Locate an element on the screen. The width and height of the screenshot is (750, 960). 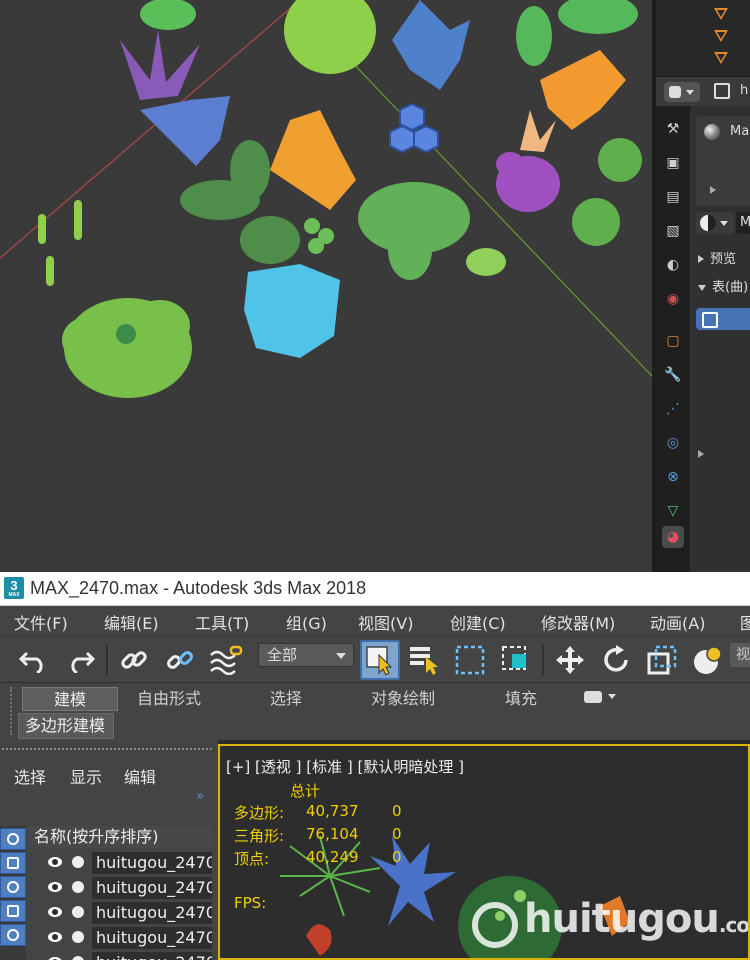
properties-search-text: h is located at coordinates (744, 90).